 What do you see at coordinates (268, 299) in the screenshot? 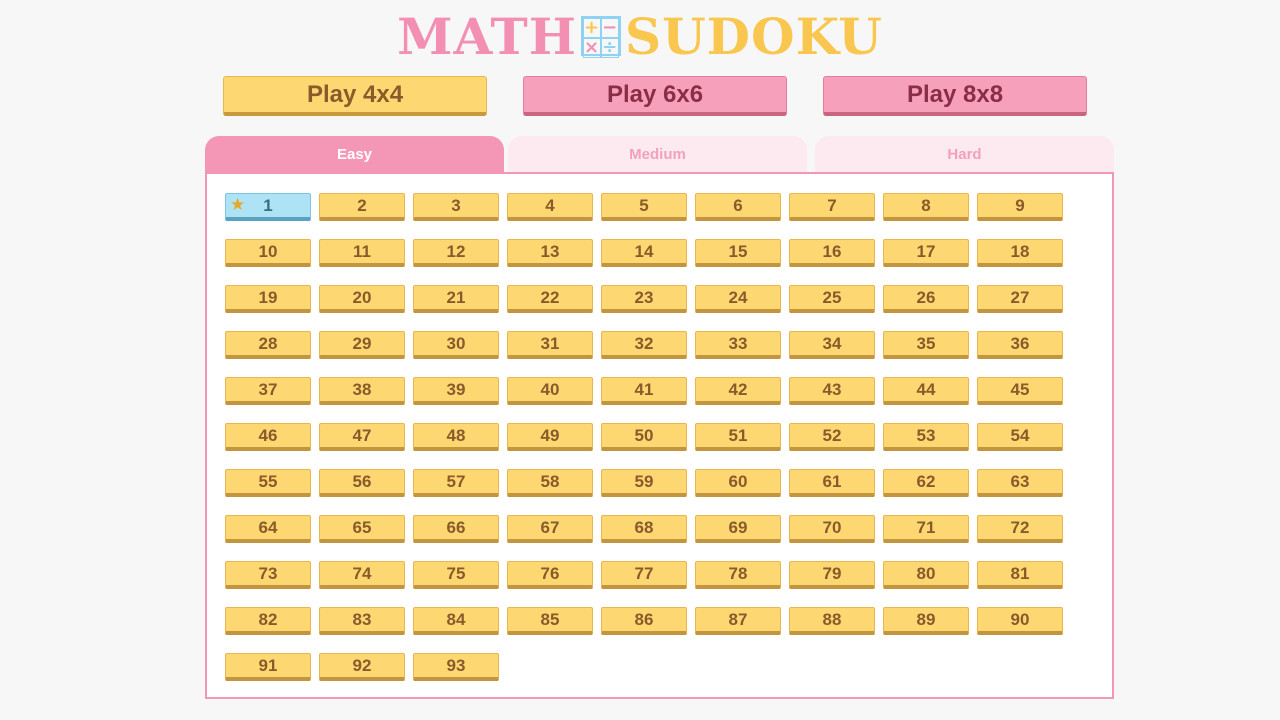
I see `level-button: 19` at bounding box center [268, 299].